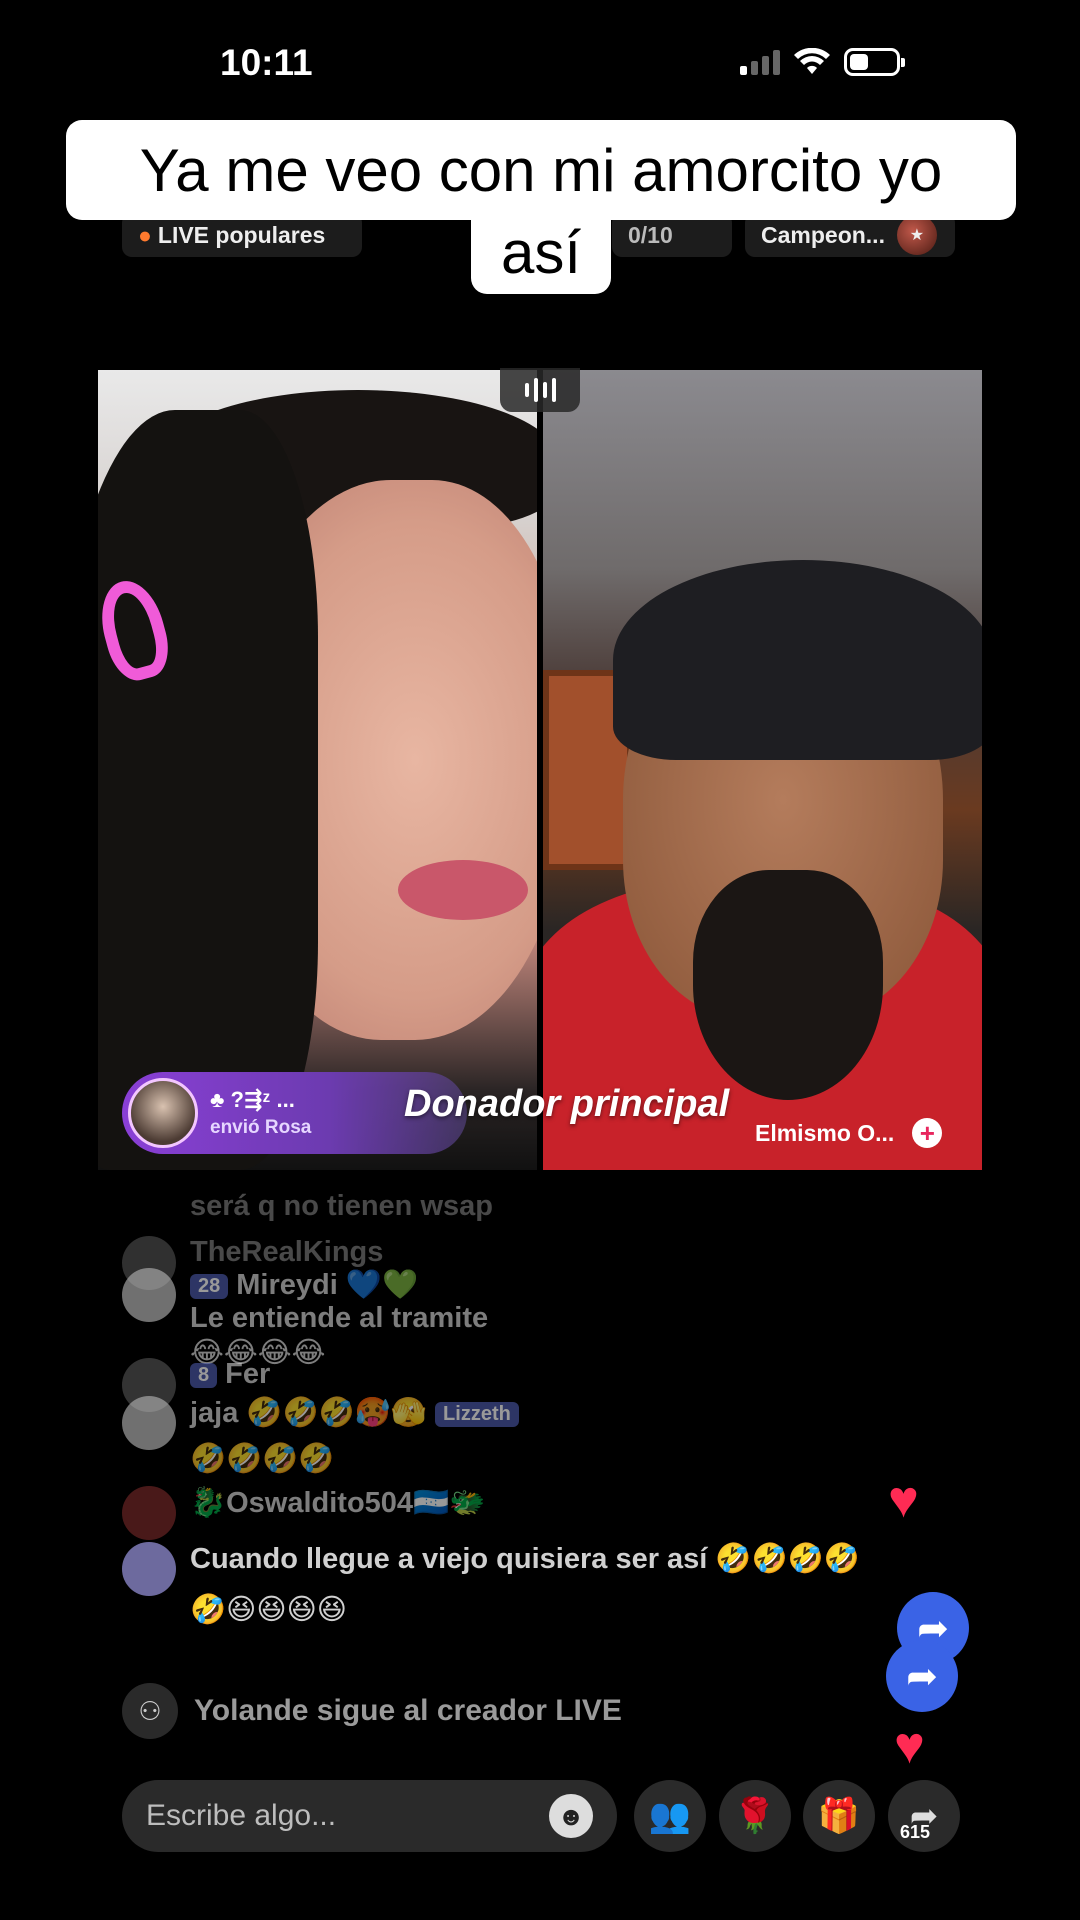  What do you see at coordinates (209, 1286) in the screenshot?
I see `level-badge: 28` at bounding box center [209, 1286].